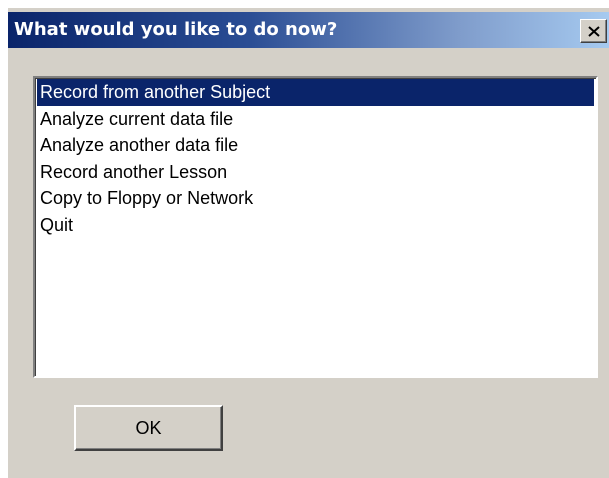 Image resolution: width=609 pixels, height=478 pixels. I want to click on title-bar: What would you like to do now?, so click(308, 30).